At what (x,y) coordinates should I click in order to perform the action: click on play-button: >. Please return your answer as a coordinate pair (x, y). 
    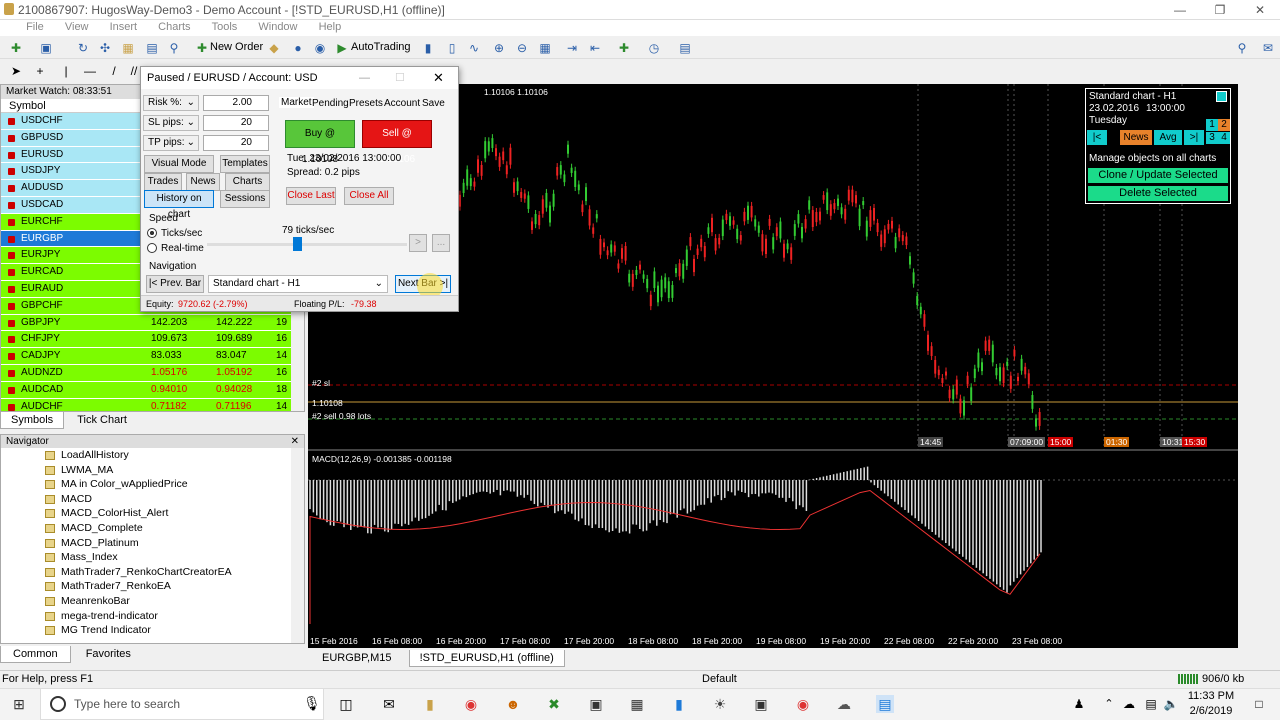
    Looking at the image, I should click on (418, 243).